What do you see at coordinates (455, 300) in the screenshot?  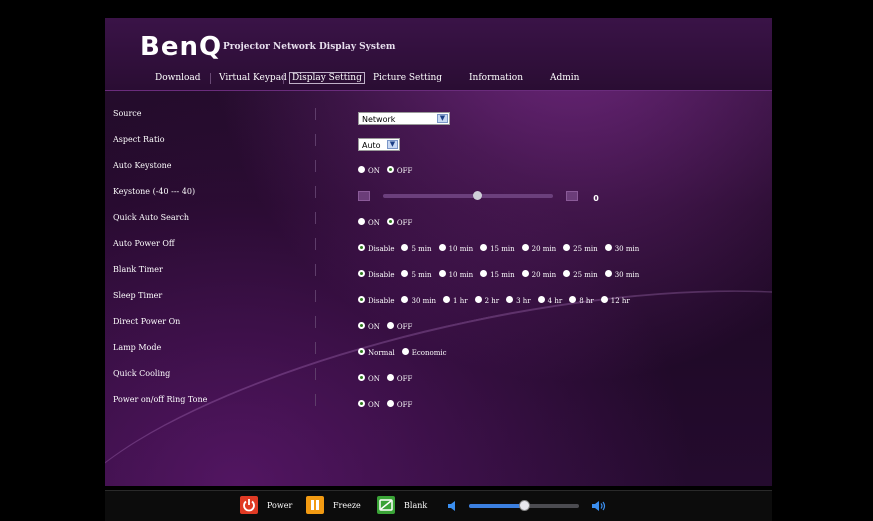 I see `radio-option: 1 hr` at bounding box center [455, 300].